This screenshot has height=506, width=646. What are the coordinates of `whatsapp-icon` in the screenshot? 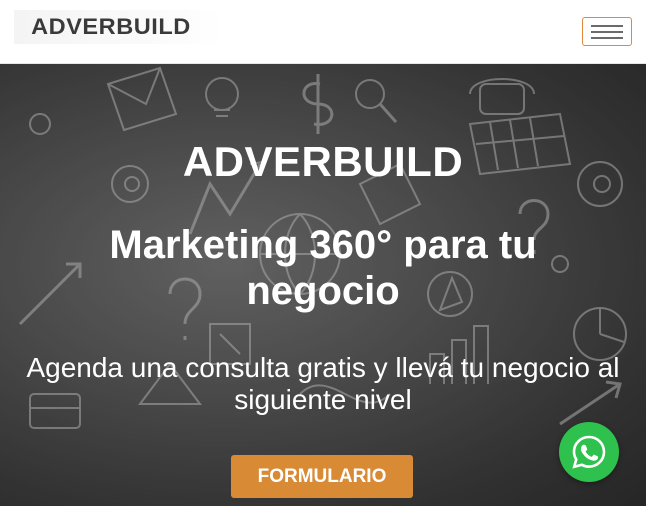 It's located at (589, 452).